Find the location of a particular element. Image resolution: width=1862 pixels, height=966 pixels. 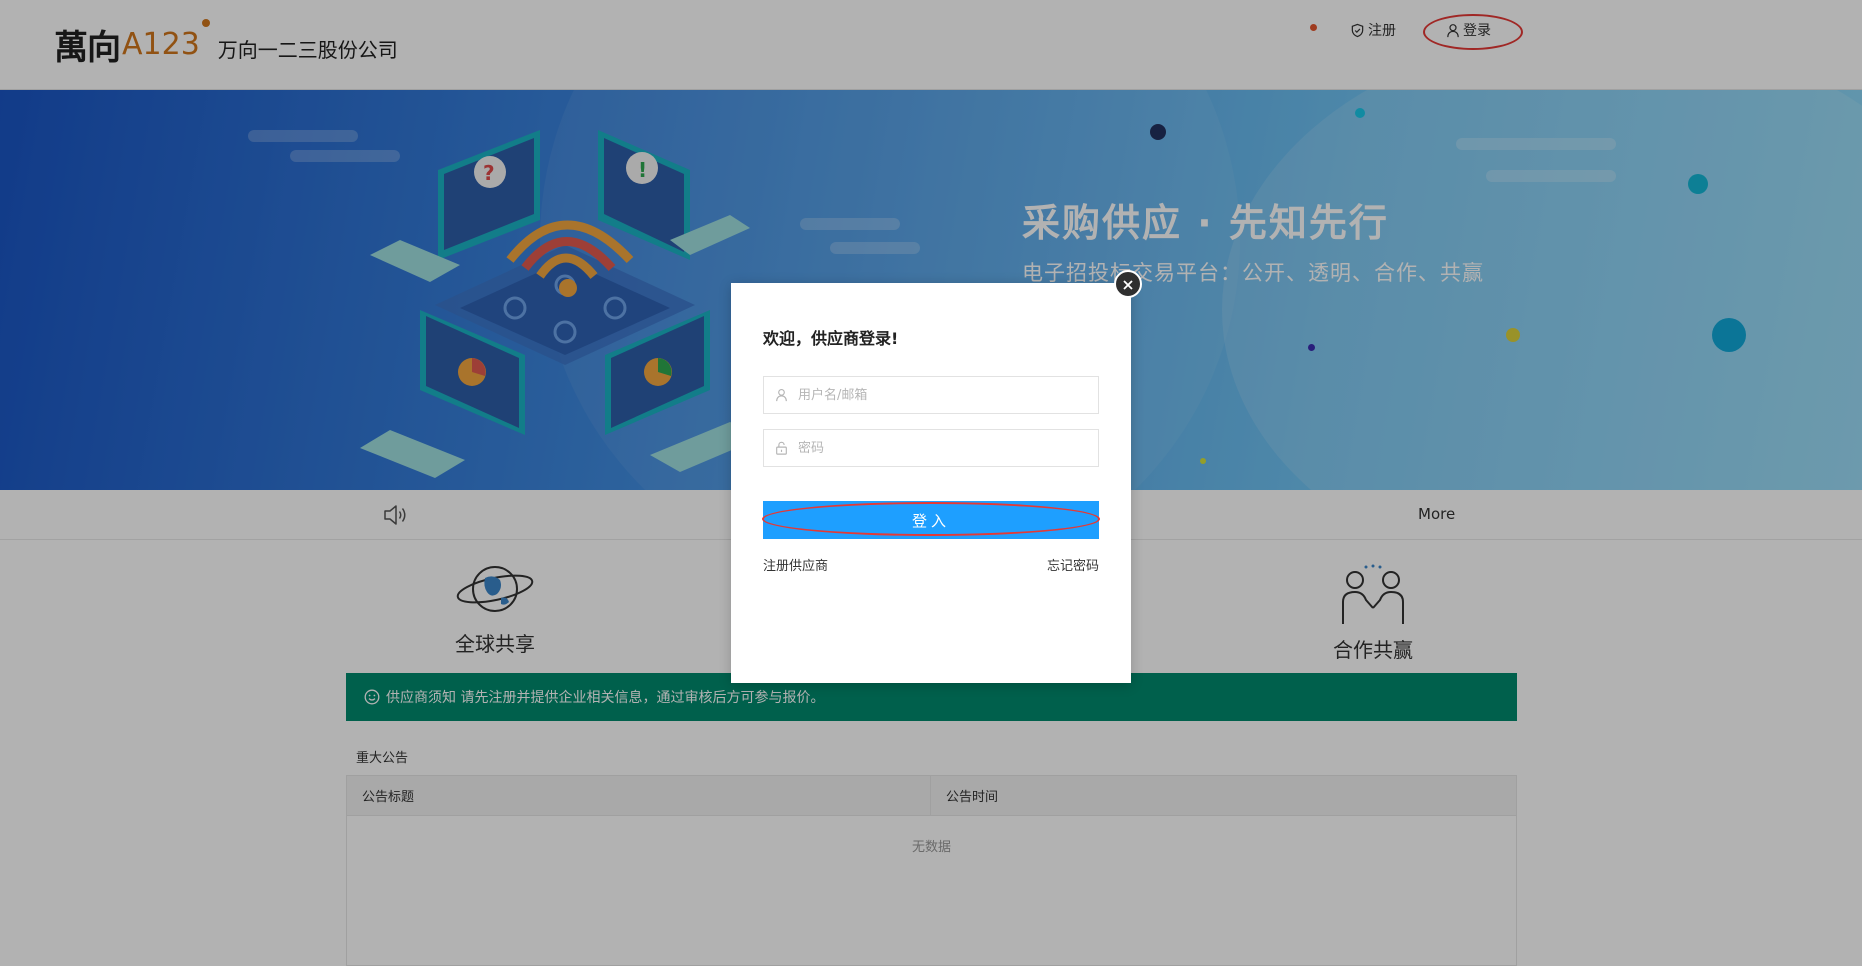

close-icon is located at coordinates (1128, 284).